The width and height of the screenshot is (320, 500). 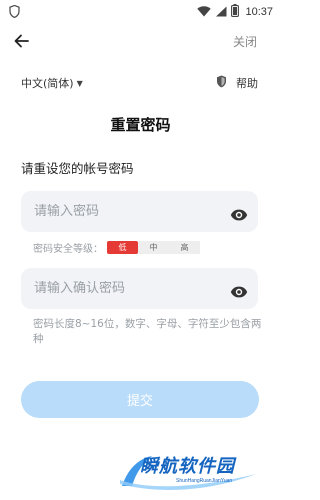 I want to click on close-button: 关闭, so click(x=245, y=41).